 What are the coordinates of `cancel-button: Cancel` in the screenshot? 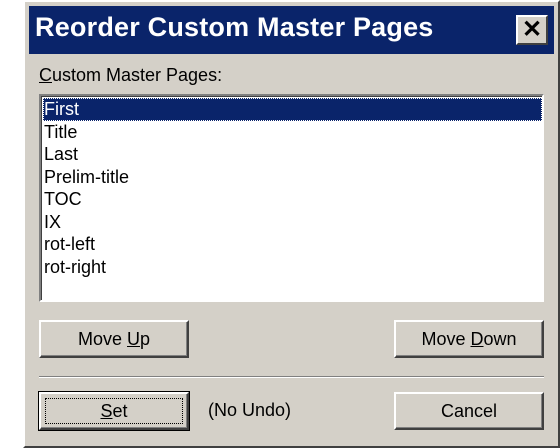 It's located at (469, 411).